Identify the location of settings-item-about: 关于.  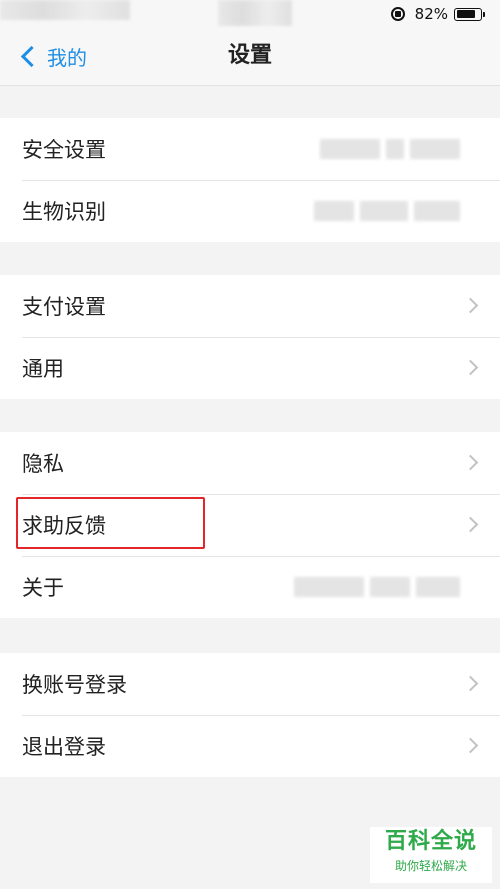
(250, 587).